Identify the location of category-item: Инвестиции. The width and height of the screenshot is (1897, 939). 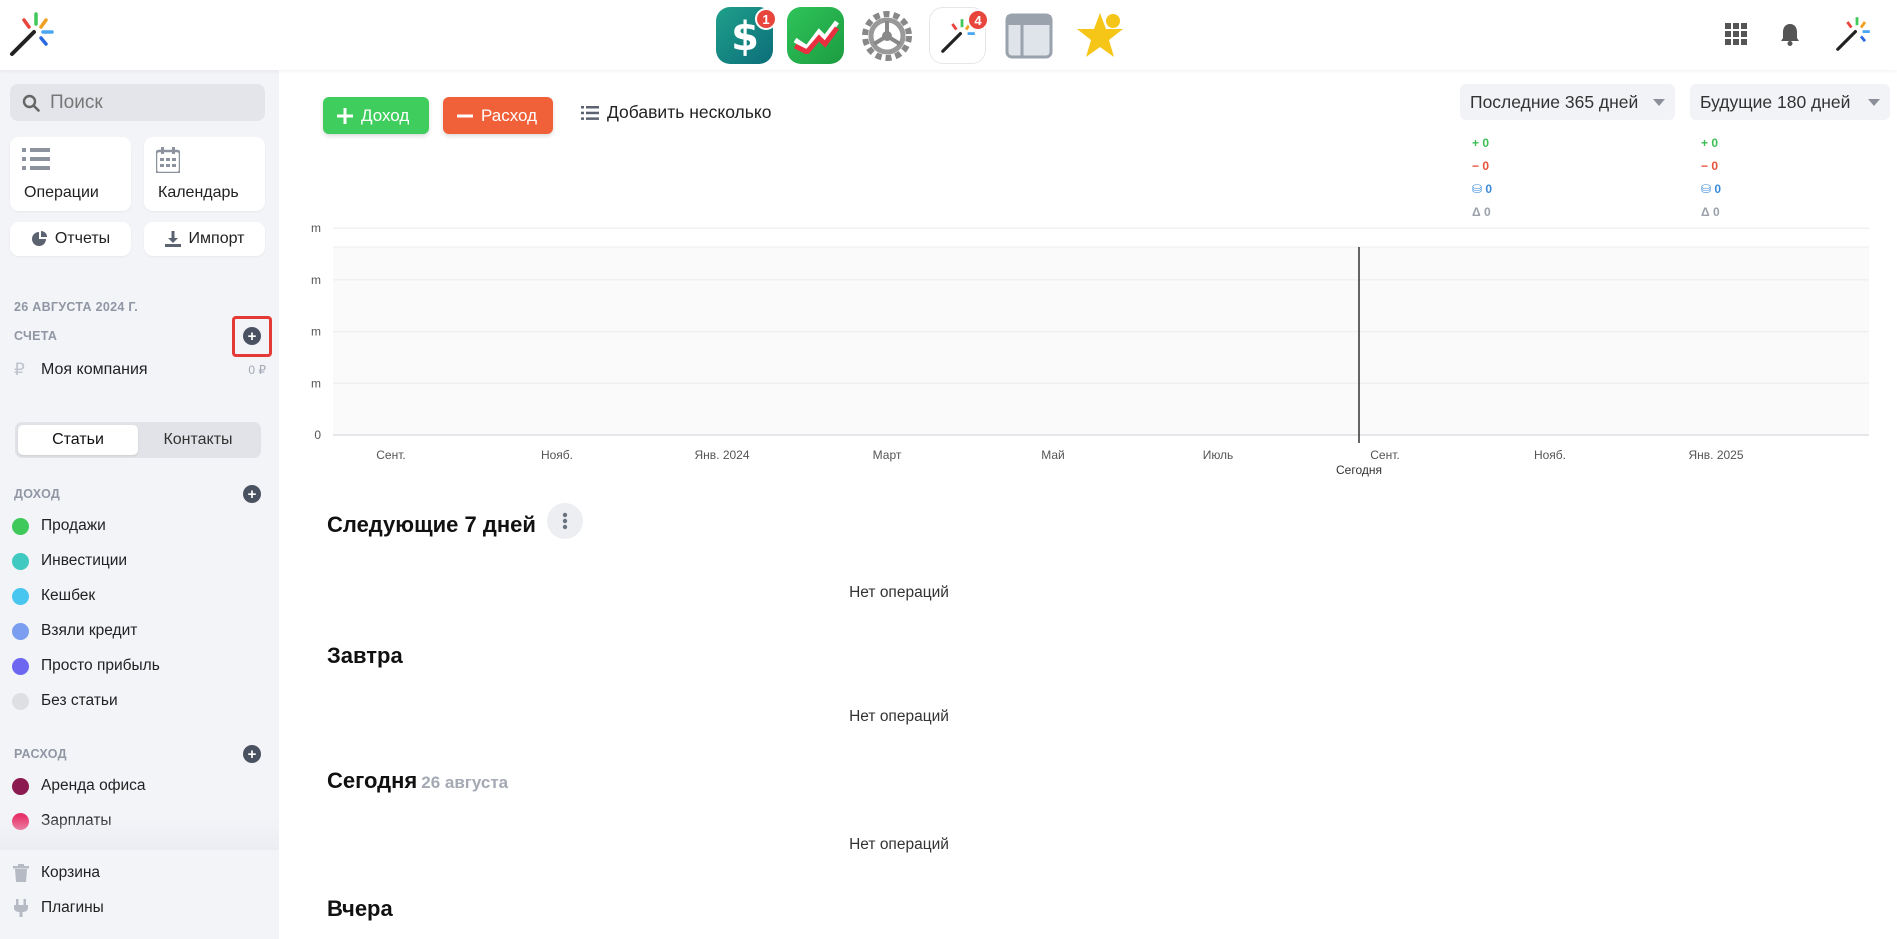
(69, 561).